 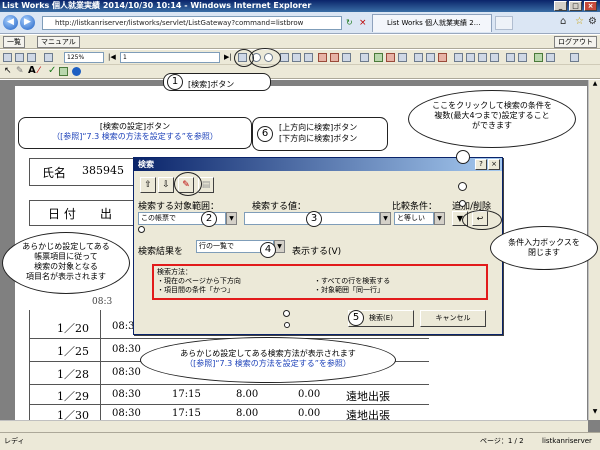 I want to click on value-column-label: 検索する値：, so click(x=279, y=207).